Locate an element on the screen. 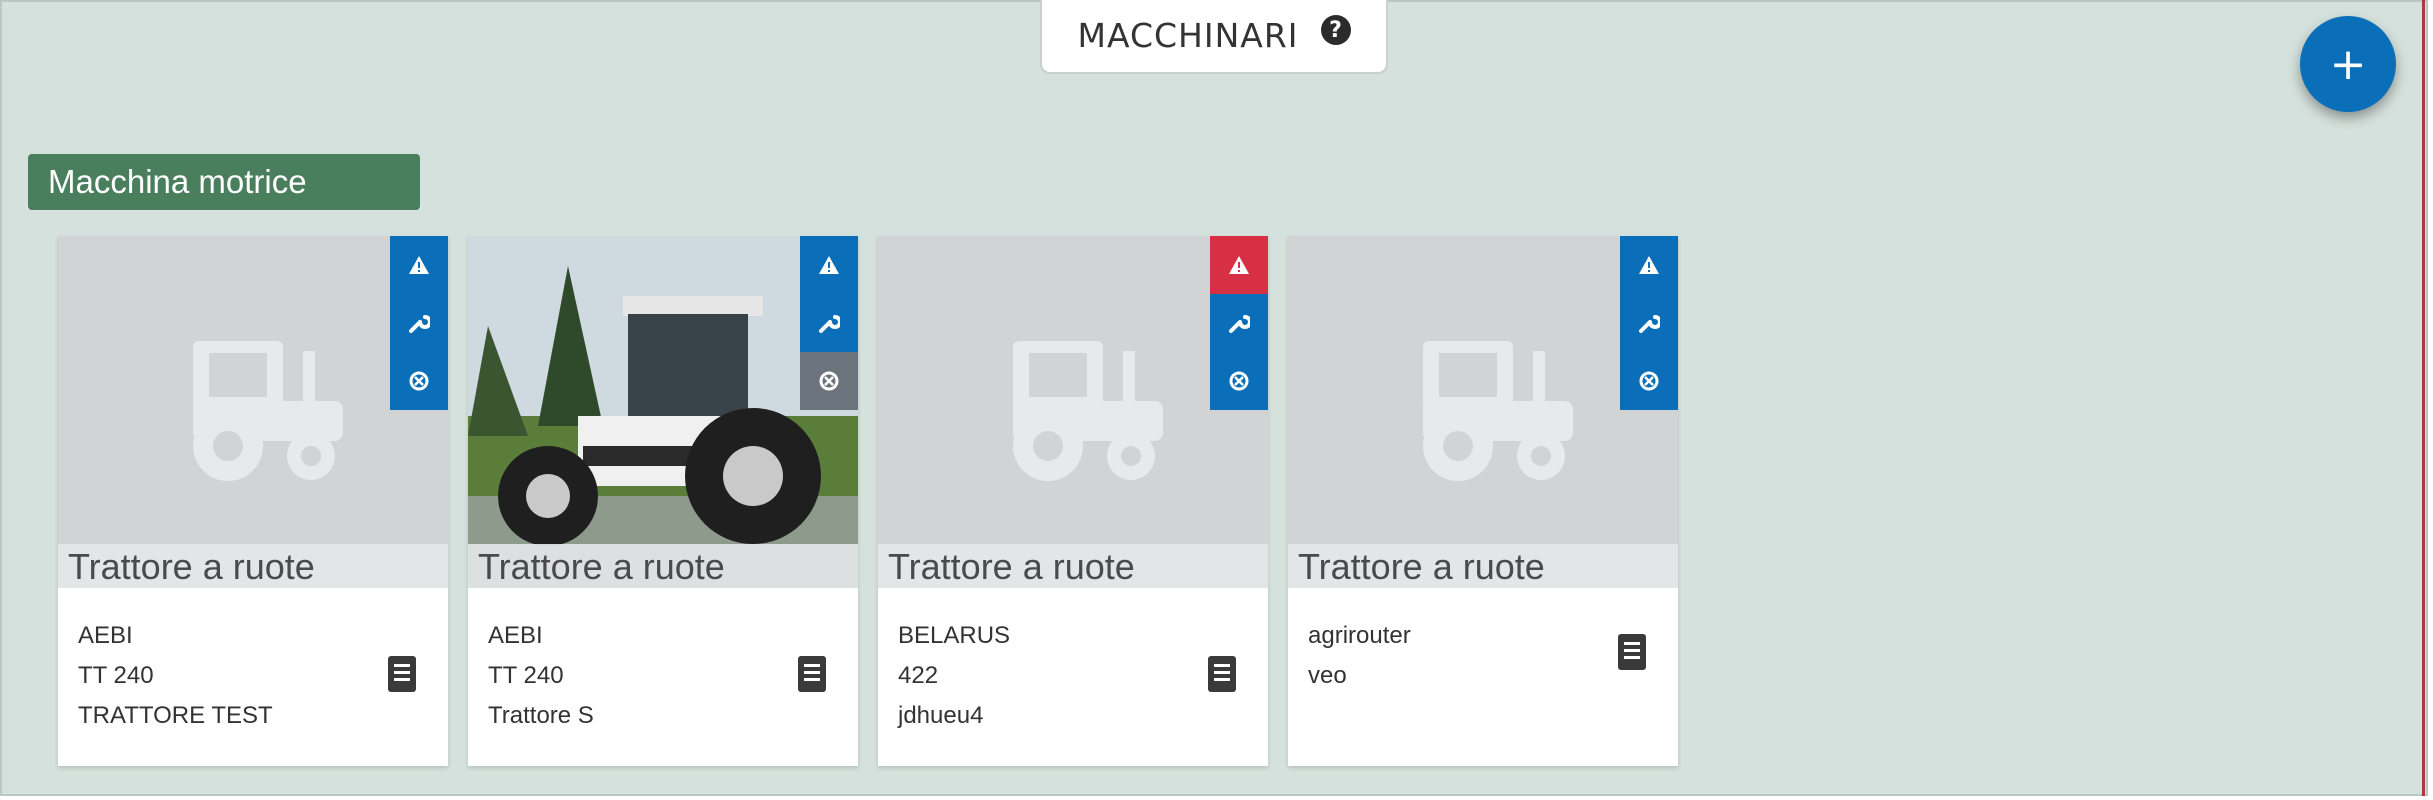  machine-card: Trattore a ruote agrirouter veo is located at coordinates (1483, 501).